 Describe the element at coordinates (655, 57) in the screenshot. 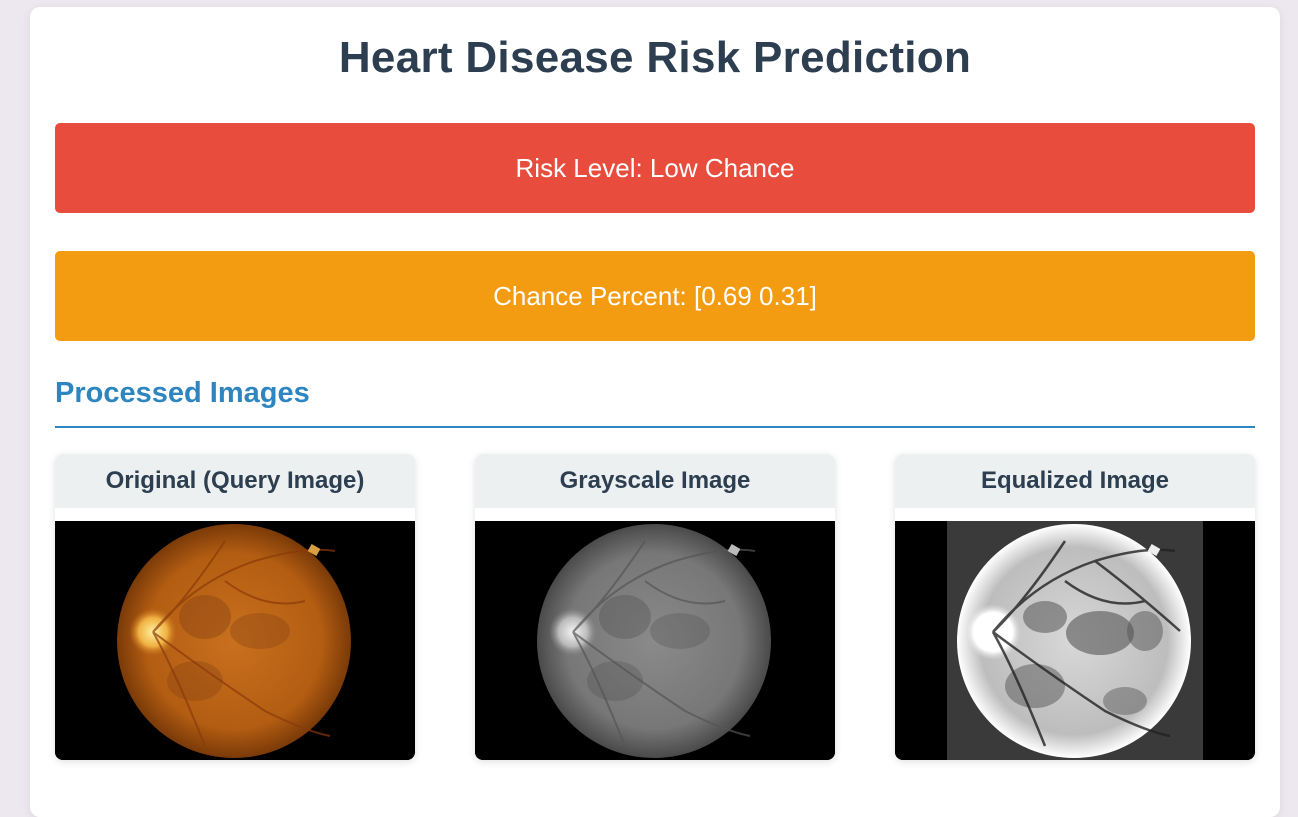

I see `page-title: Heart Disease Risk Prediction` at that location.